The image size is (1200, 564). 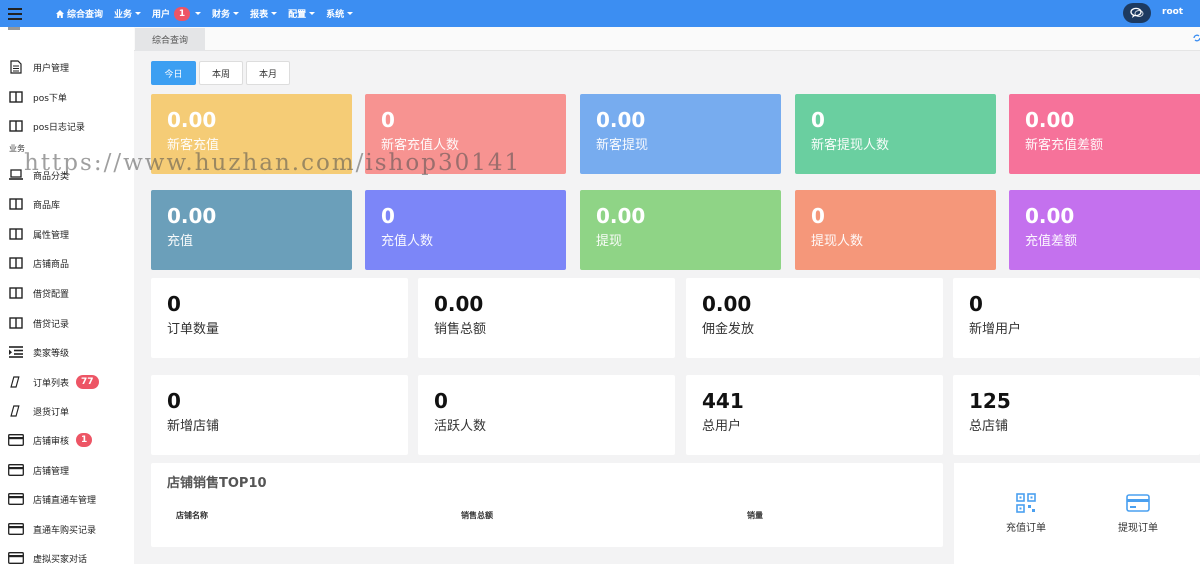 I want to click on sidebar-item: 用户管理, so click(x=67, y=67).